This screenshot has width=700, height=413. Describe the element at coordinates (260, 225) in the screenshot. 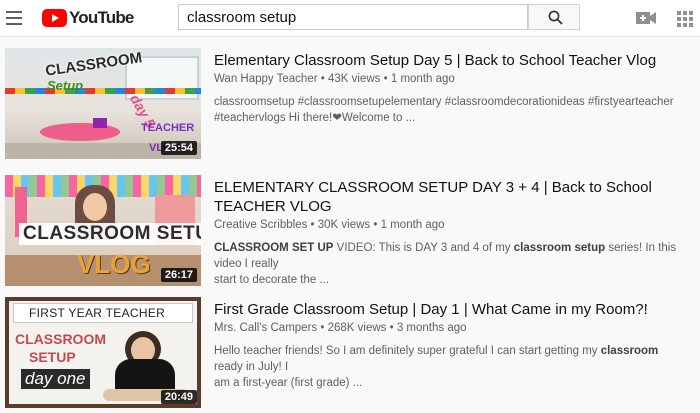

I see `channel-name: Creative Scribbles` at that location.